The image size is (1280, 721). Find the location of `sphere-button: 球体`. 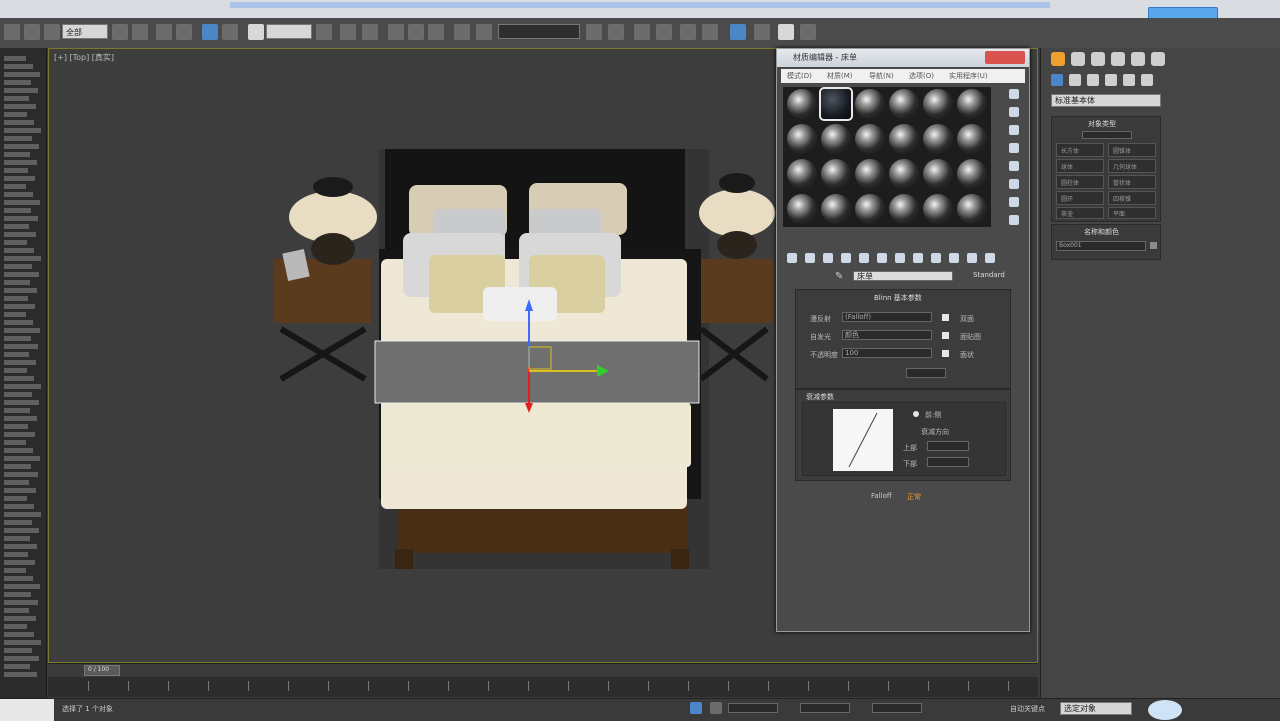

sphere-button: 球体 is located at coordinates (1080, 166).